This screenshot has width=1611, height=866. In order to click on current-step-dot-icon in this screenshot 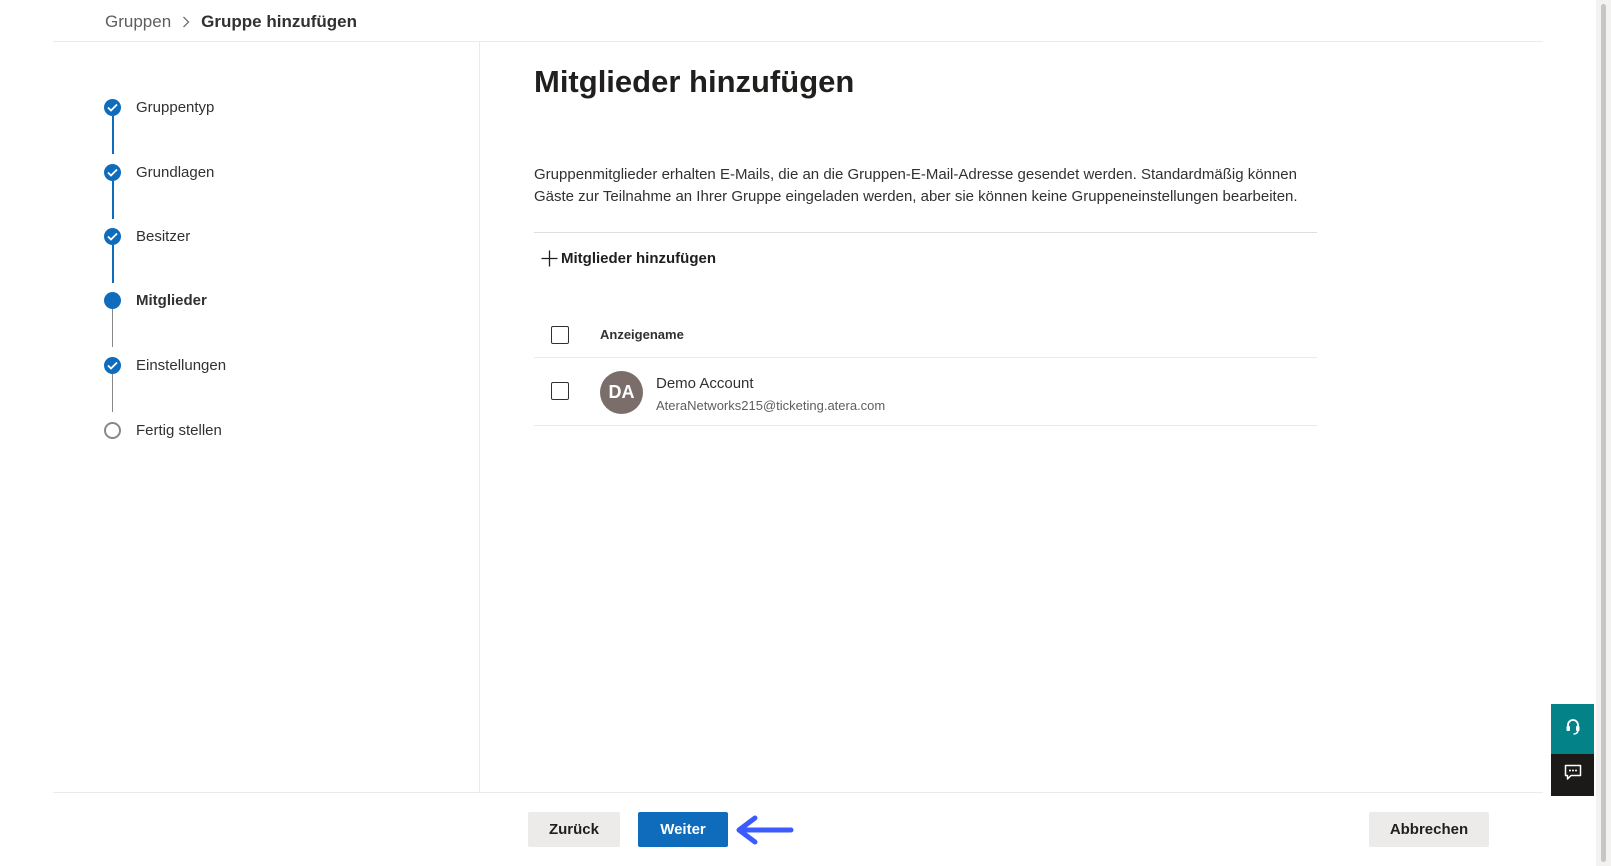, I will do `click(112, 300)`.